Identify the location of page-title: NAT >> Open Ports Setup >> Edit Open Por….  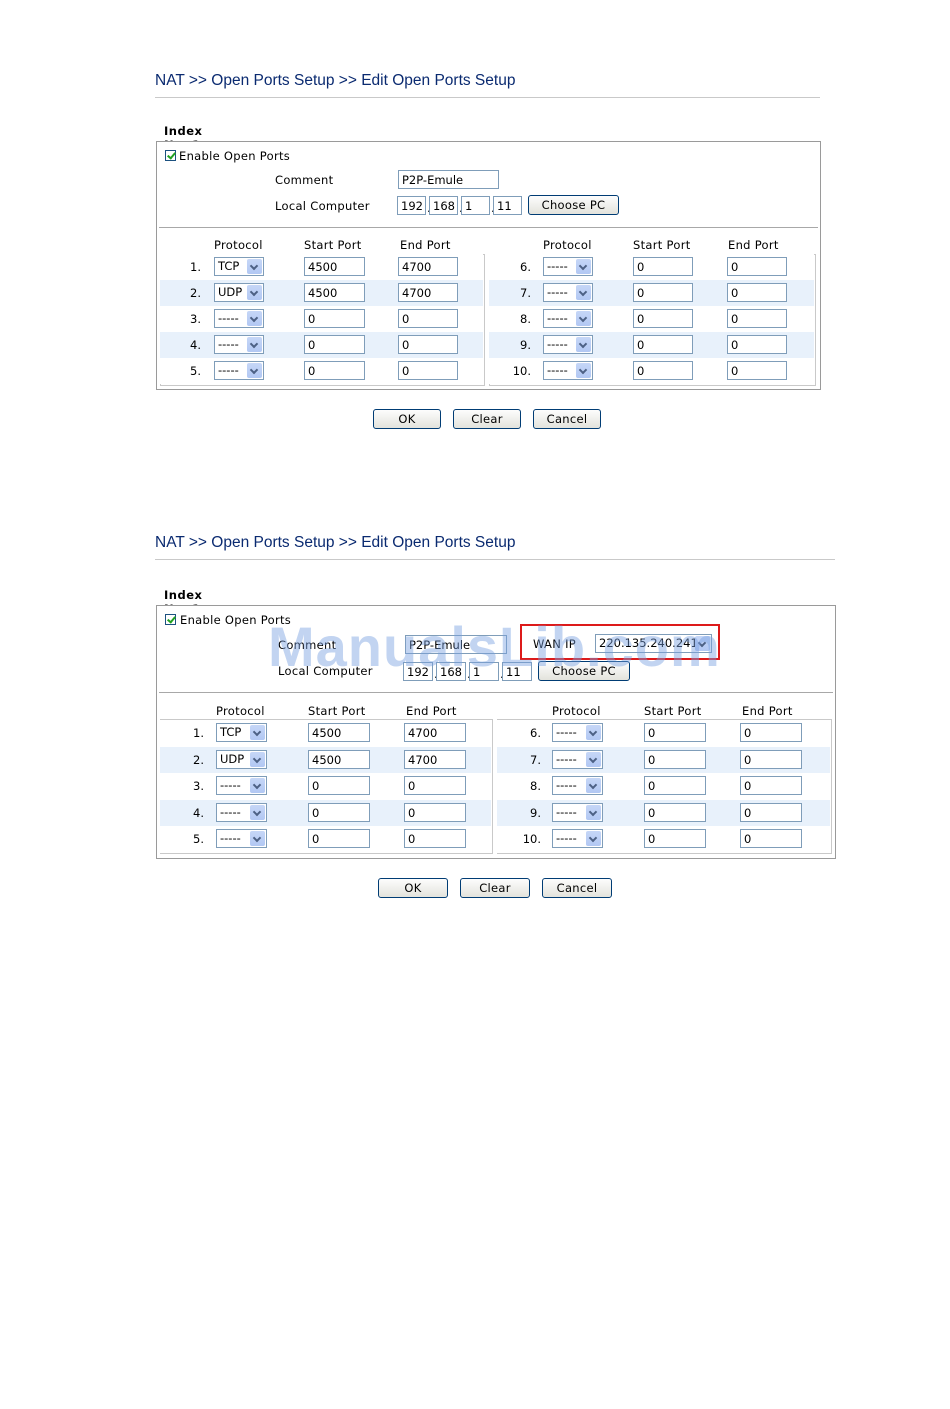
(335, 542).